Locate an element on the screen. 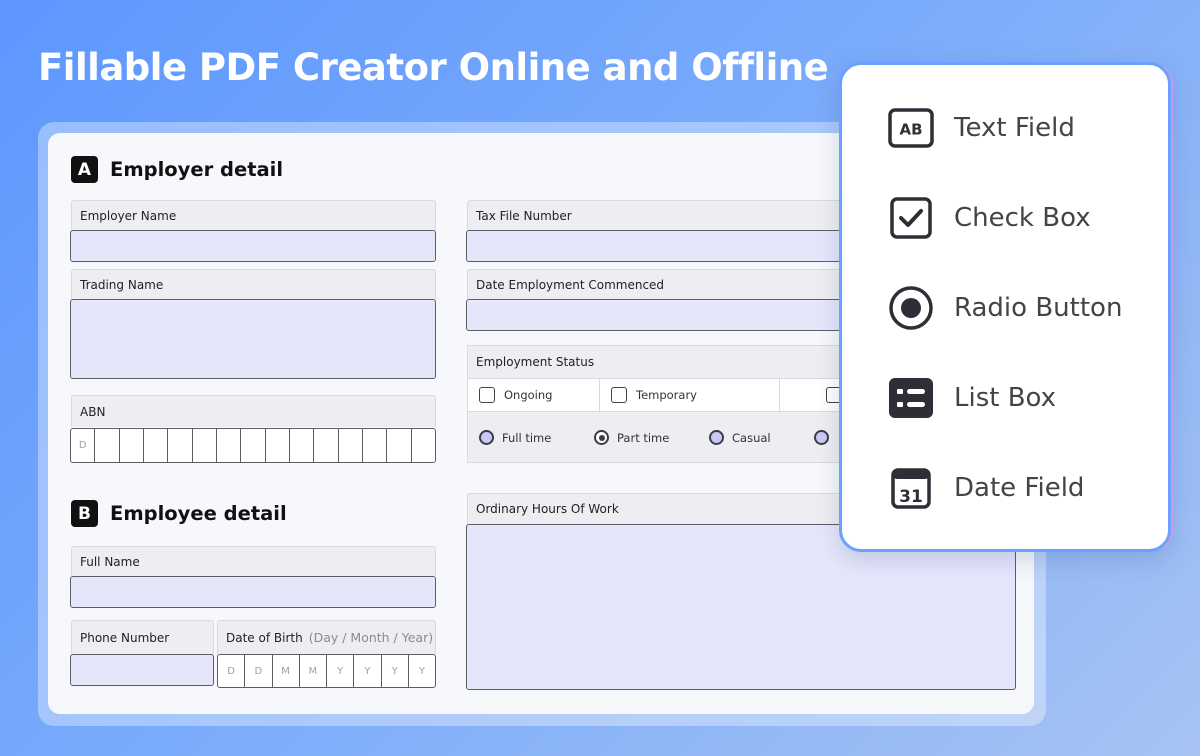  radio-full-time: Full time is located at coordinates (515, 437).